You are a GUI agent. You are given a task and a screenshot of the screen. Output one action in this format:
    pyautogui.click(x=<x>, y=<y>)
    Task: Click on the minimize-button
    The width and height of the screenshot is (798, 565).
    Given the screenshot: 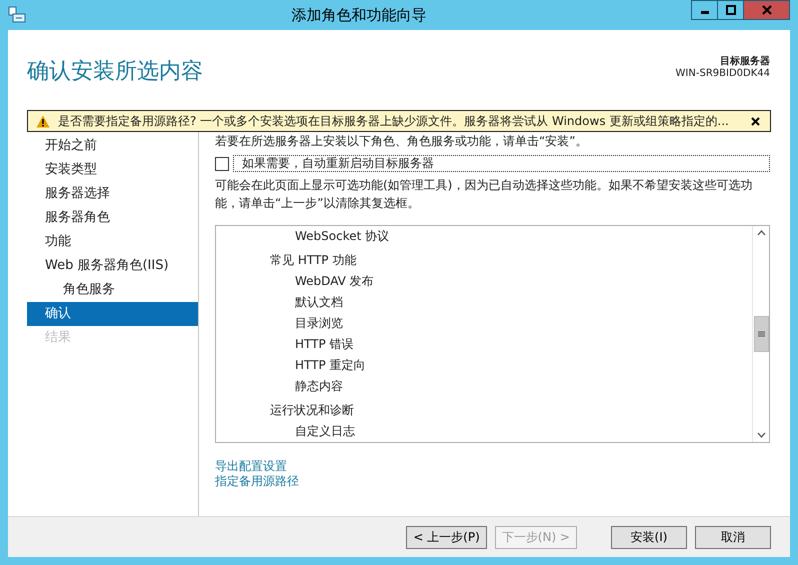 What is the action you would take?
    pyautogui.click(x=704, y=10)
    